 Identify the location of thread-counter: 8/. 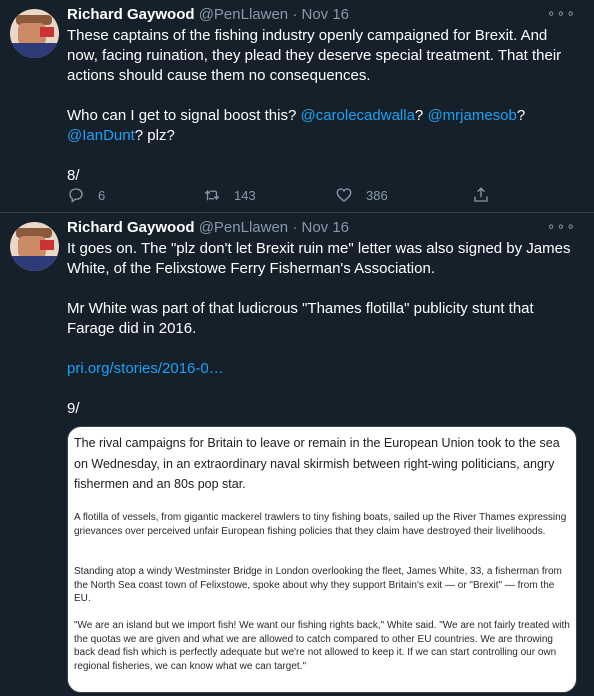
(73, 175).